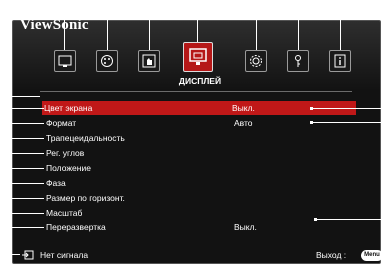 The height and width of the screenshot is (270, 392). I want to click on tab-advanced, so click(149, 61).